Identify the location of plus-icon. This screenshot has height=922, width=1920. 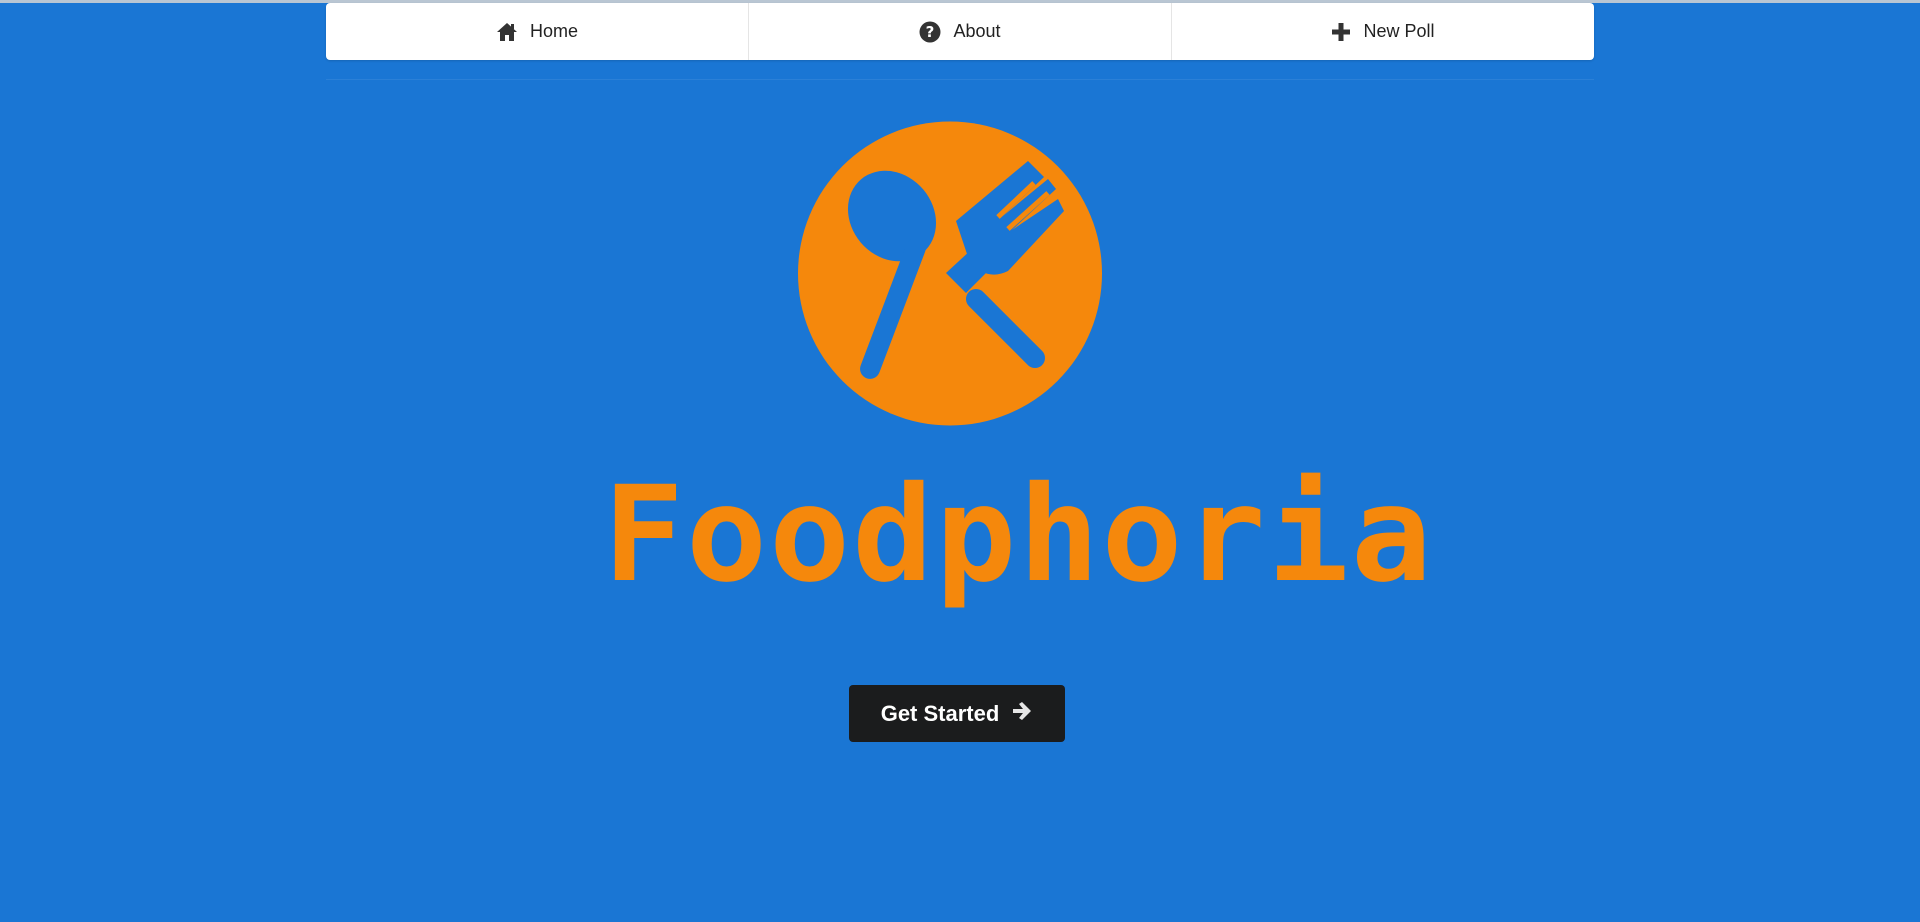
(1341, 32).